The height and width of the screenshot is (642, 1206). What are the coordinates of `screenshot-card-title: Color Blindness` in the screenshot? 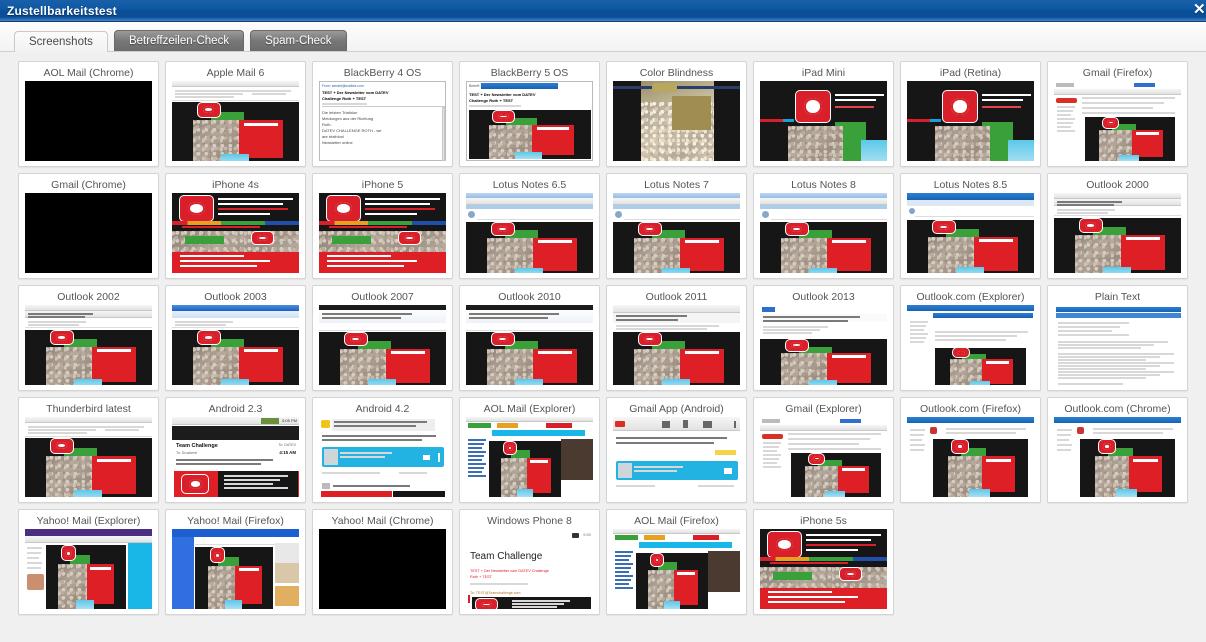 It's located at (676, 73).